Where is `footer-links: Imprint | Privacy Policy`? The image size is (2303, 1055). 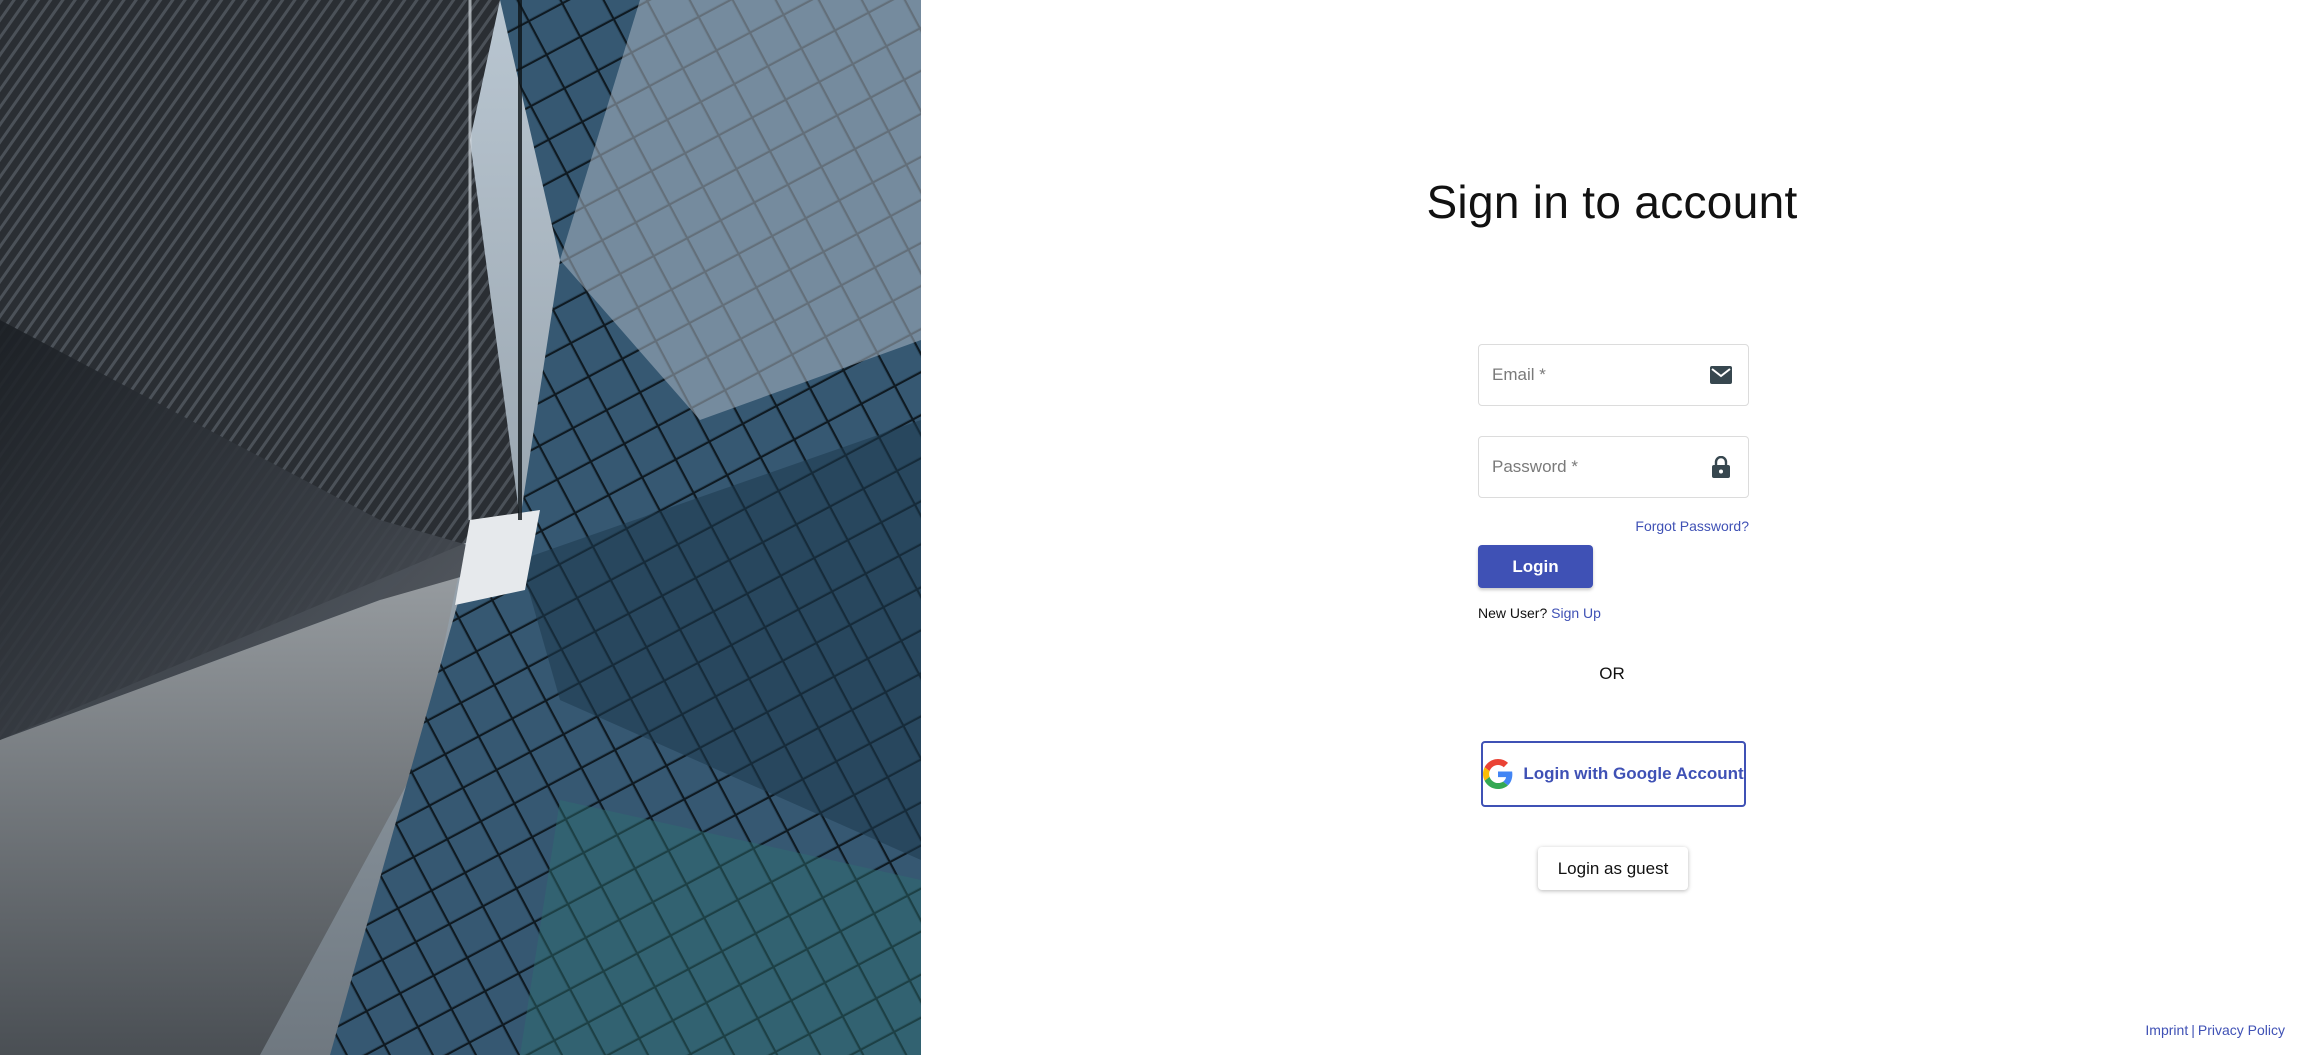
footer-links: Imprint | Privacy Policy is located at coordinates (2215, 1030).